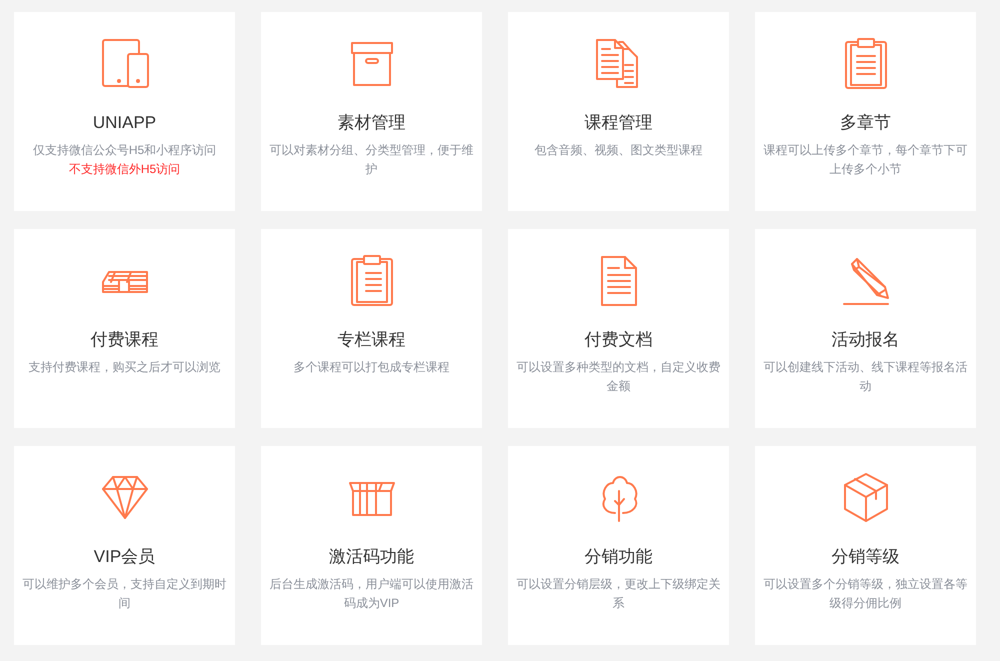 The height and width of the screenshot is (661, 1000). Describe the element at coordinates (372, 123) in the screenshot. I see `feature-title: 素材管理` at that location.